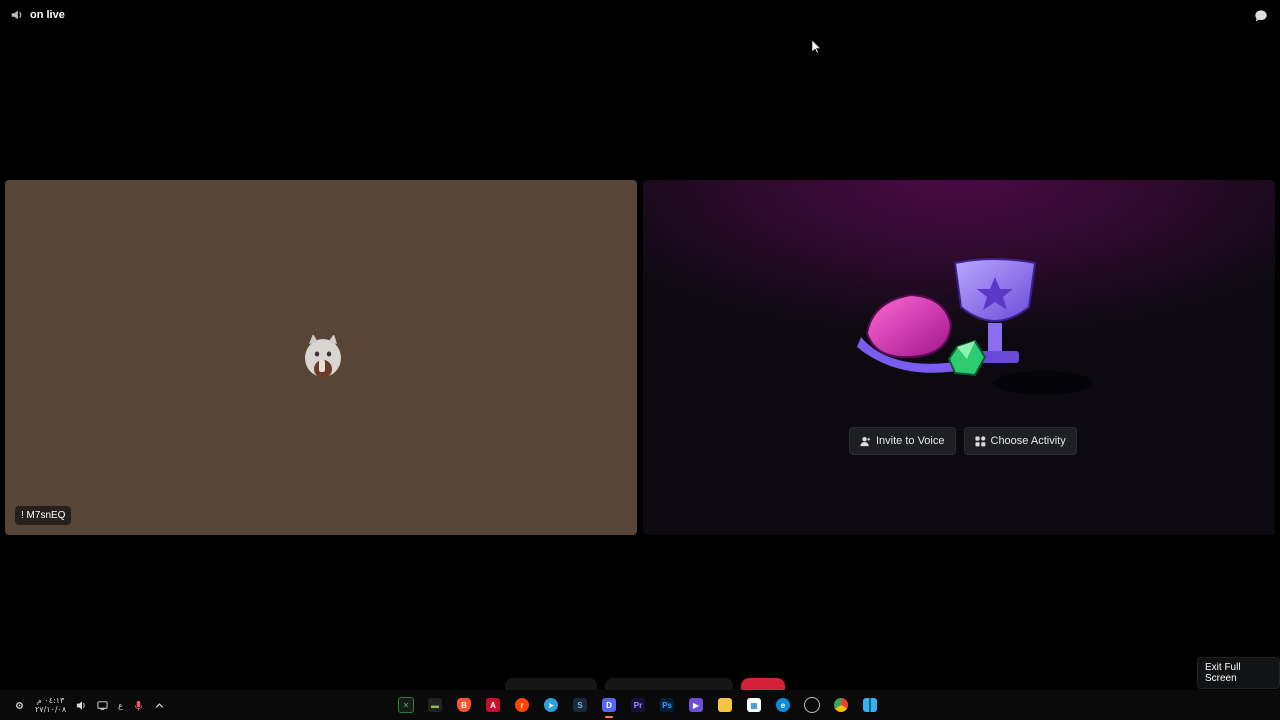 This screenshot has height=720, width=1280. What do you see at coordinates (1020, 441) in the screenshot?
I see `choose-activity-button: Choose Activity` at bounding box center [1020, 441].